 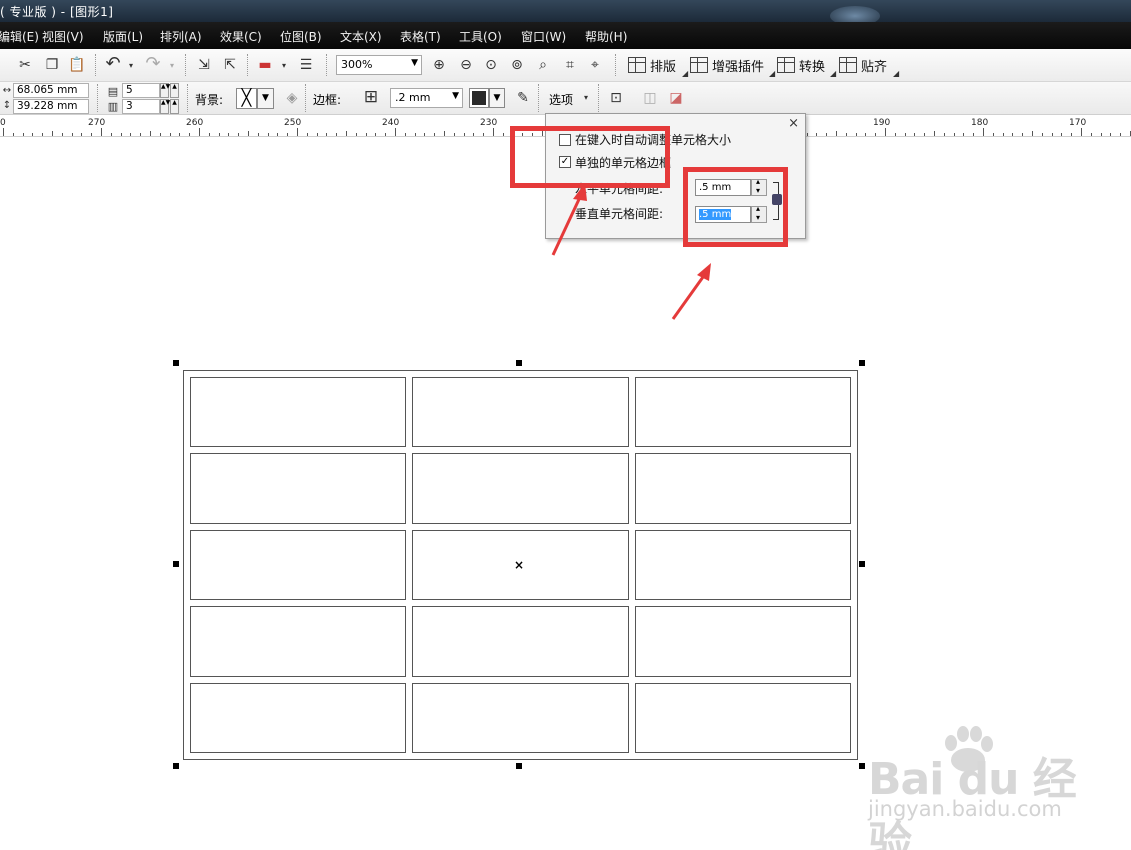 I want to click on convert-dropdown-icon: ◢, so click(x=833, y=73).